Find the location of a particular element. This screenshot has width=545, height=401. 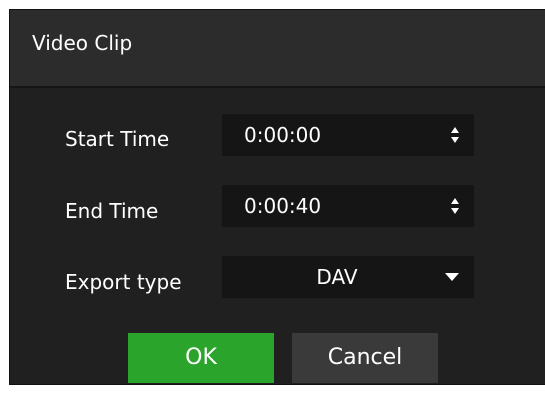

title-separator is located at coordinates (277, 87).